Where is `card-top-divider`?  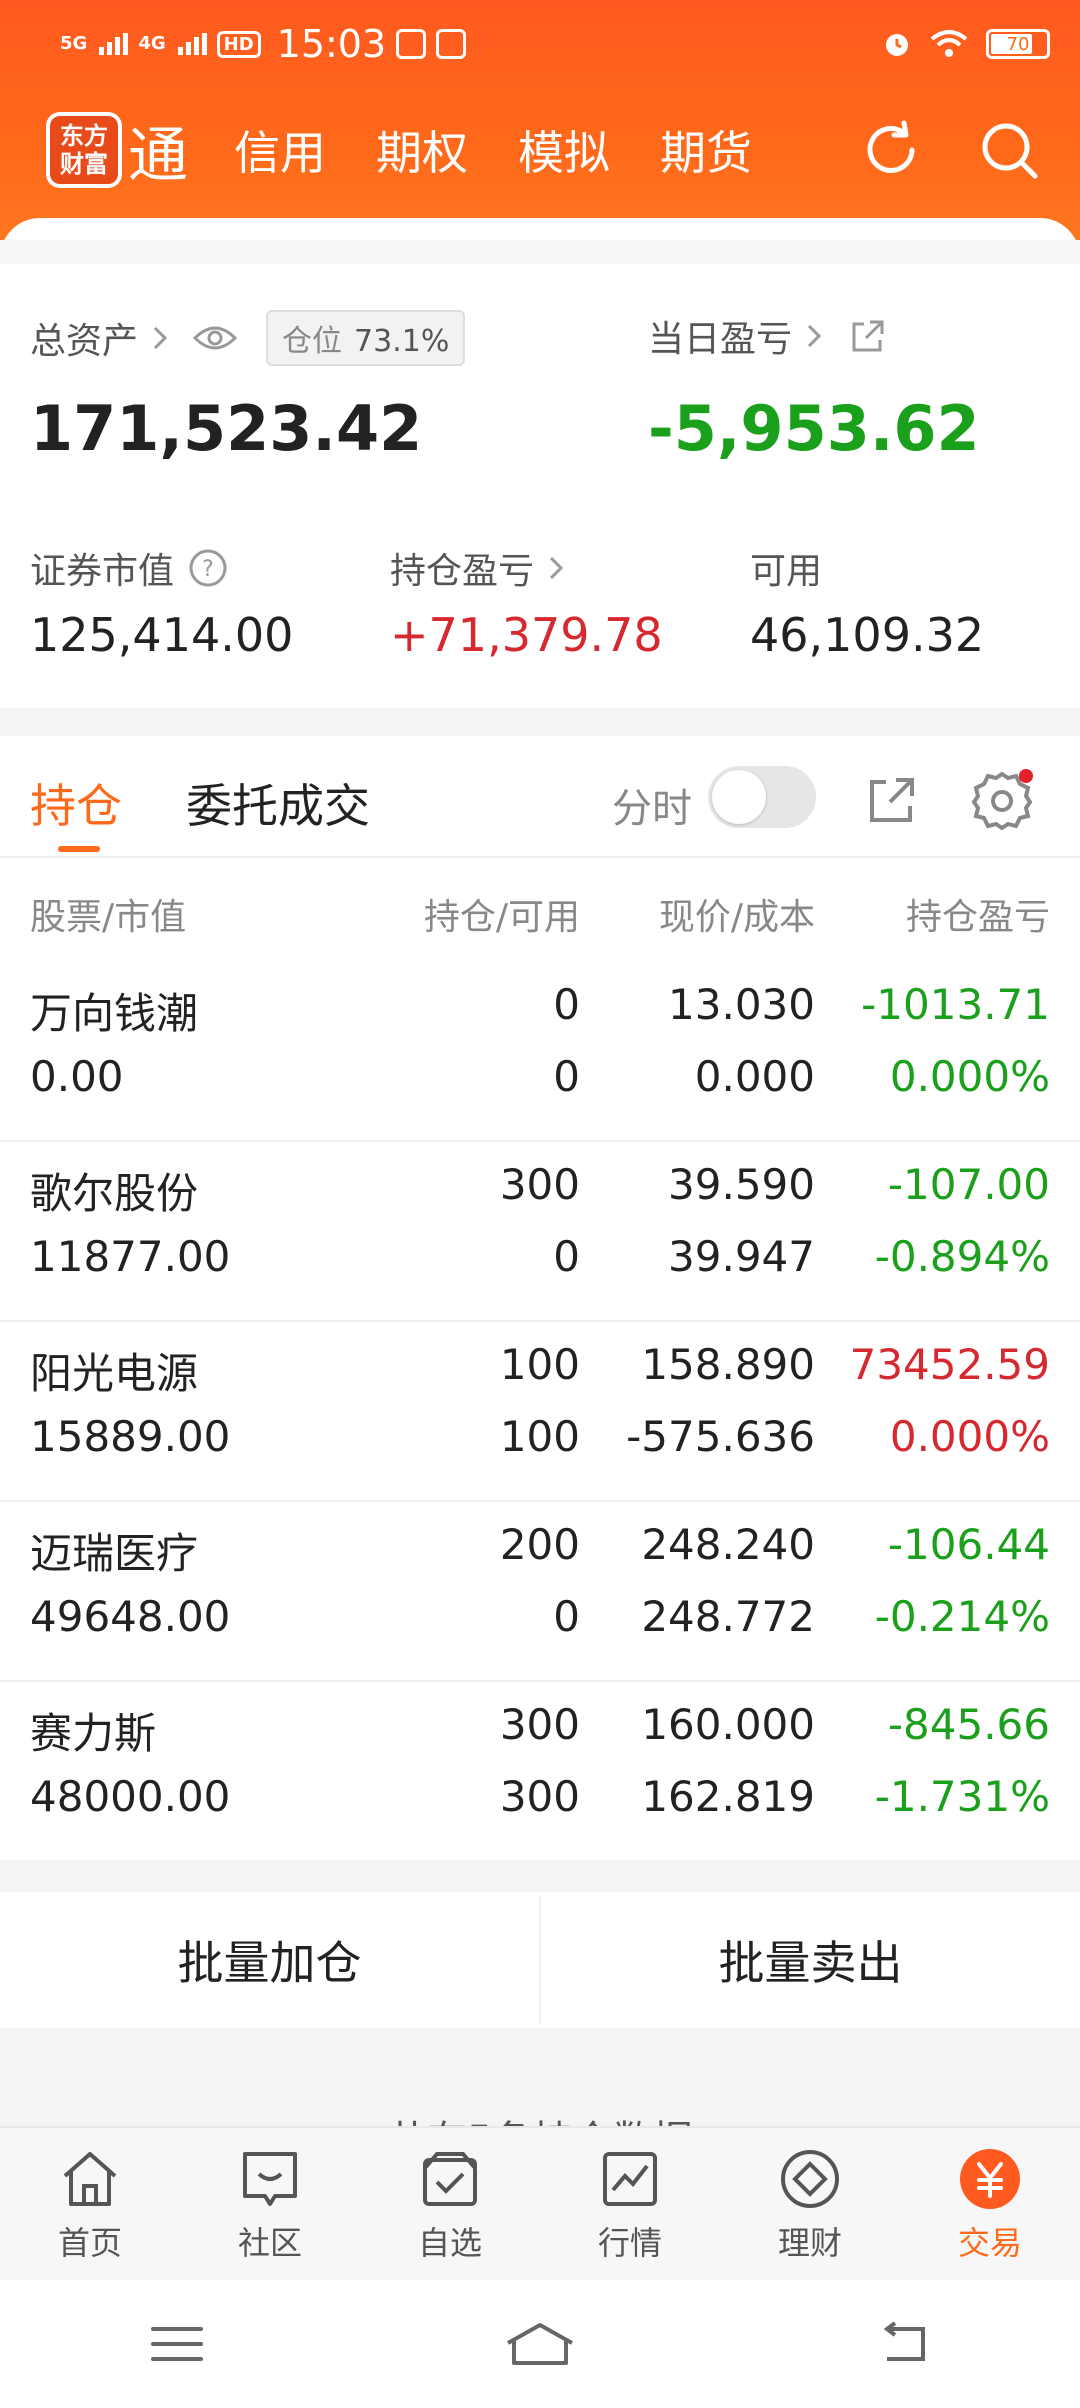 card-top-divider is located at coordinates (540, 252).